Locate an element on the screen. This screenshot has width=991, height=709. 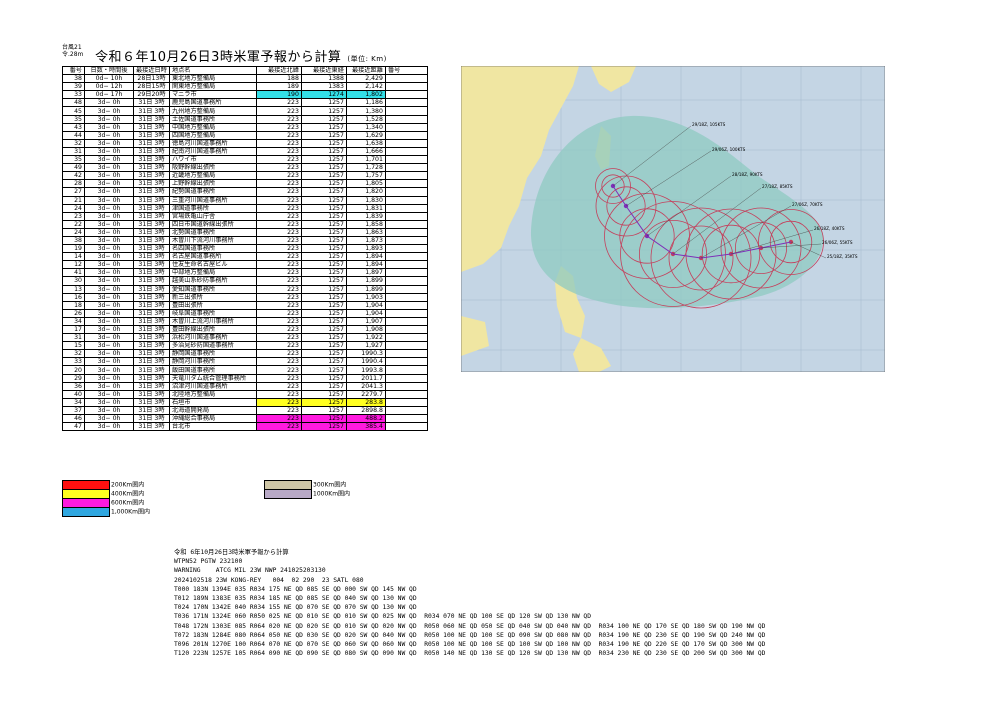
forecast-label: 29/18Z, 105KTS is located at coordinates (709, 124).